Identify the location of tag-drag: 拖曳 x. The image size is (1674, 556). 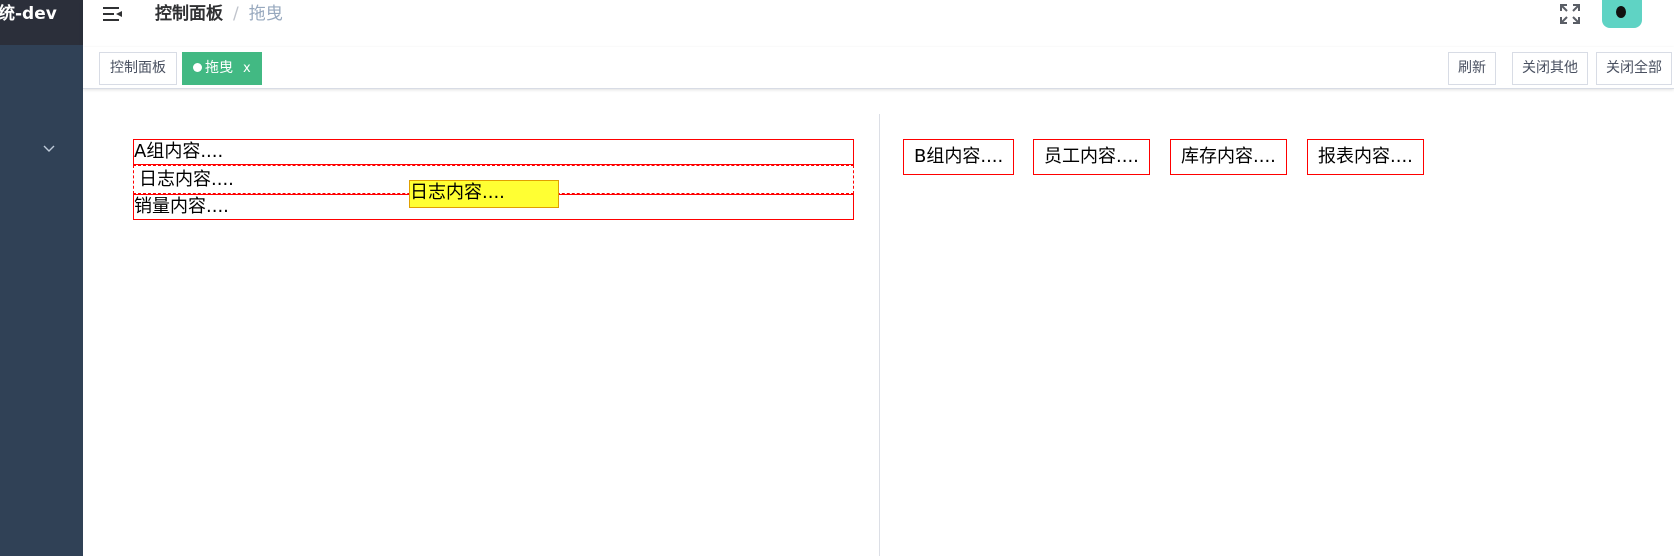
(222, 68).